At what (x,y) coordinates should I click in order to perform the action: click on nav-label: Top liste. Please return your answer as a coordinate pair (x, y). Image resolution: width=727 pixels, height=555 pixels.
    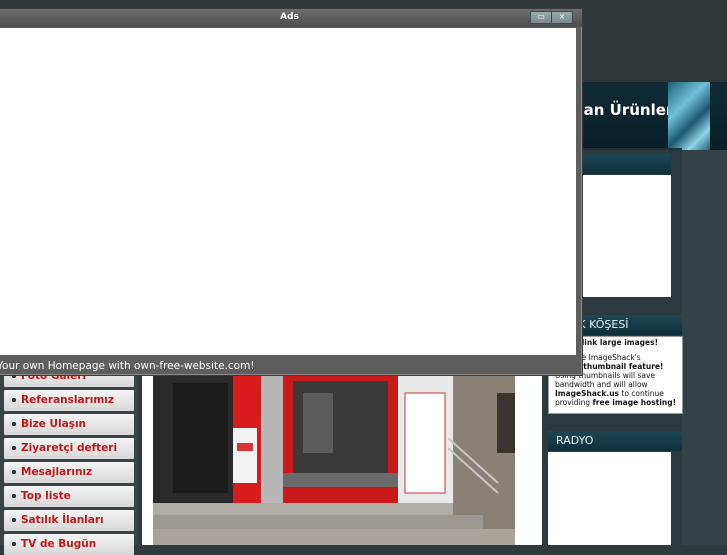
    Looking at the image, I should click on (46, 496).